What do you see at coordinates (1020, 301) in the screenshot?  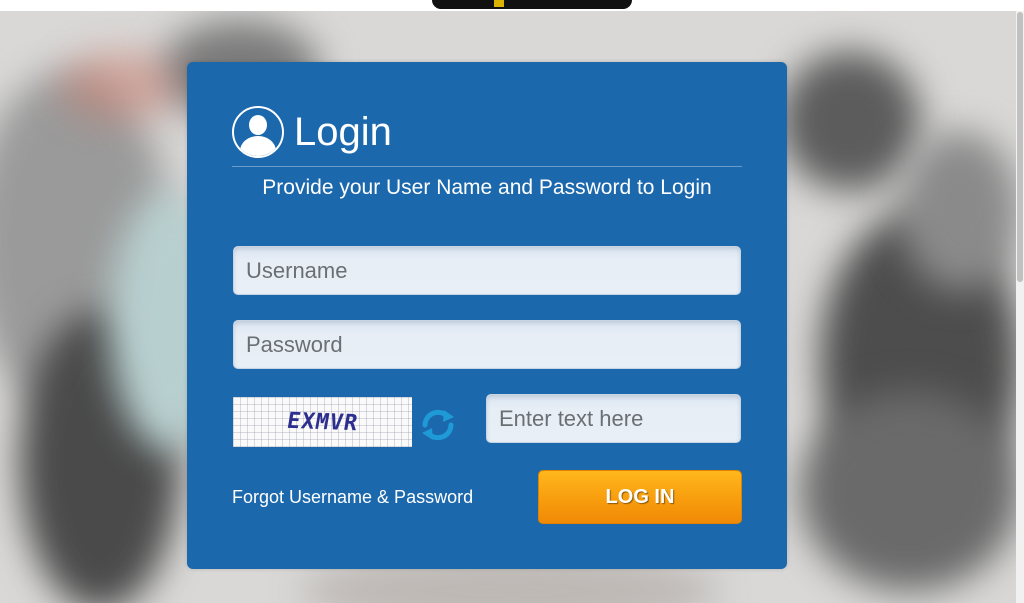 I see `page-scrollbar` at bounding box center [1020, 301].